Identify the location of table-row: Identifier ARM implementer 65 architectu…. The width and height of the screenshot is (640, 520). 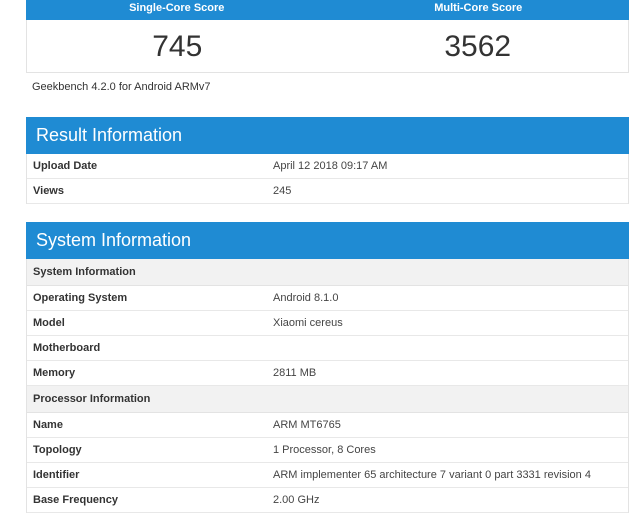
(327, 475).